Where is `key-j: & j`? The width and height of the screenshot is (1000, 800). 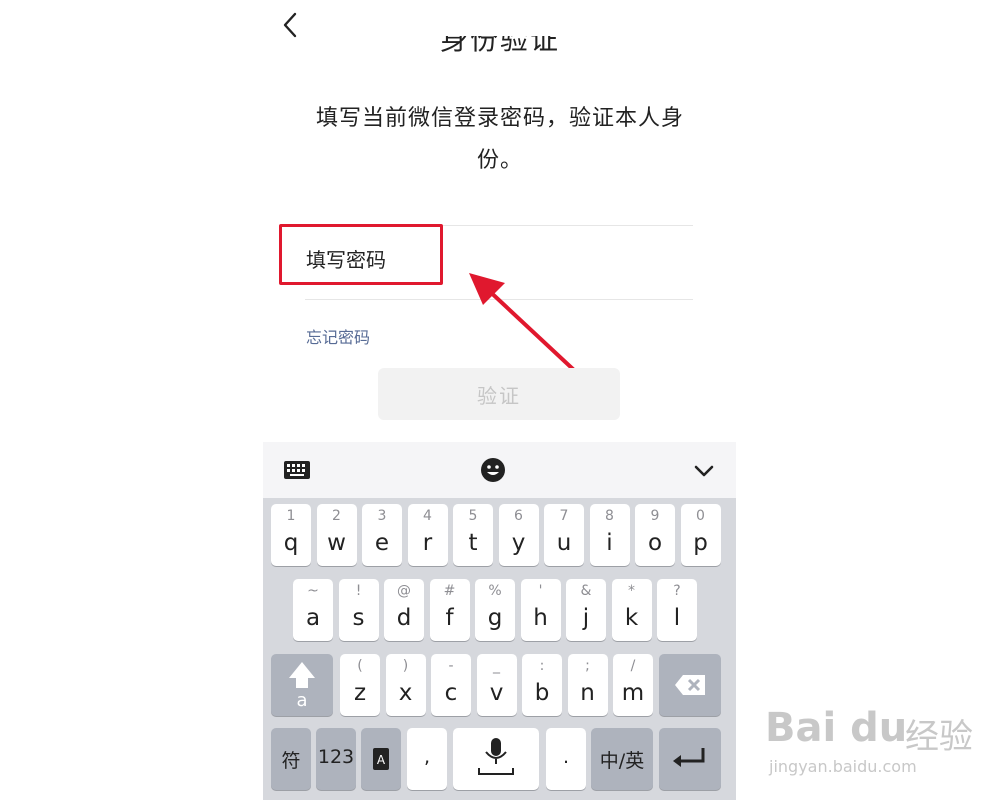 key-j: & j is located at coordinates (586, 610).